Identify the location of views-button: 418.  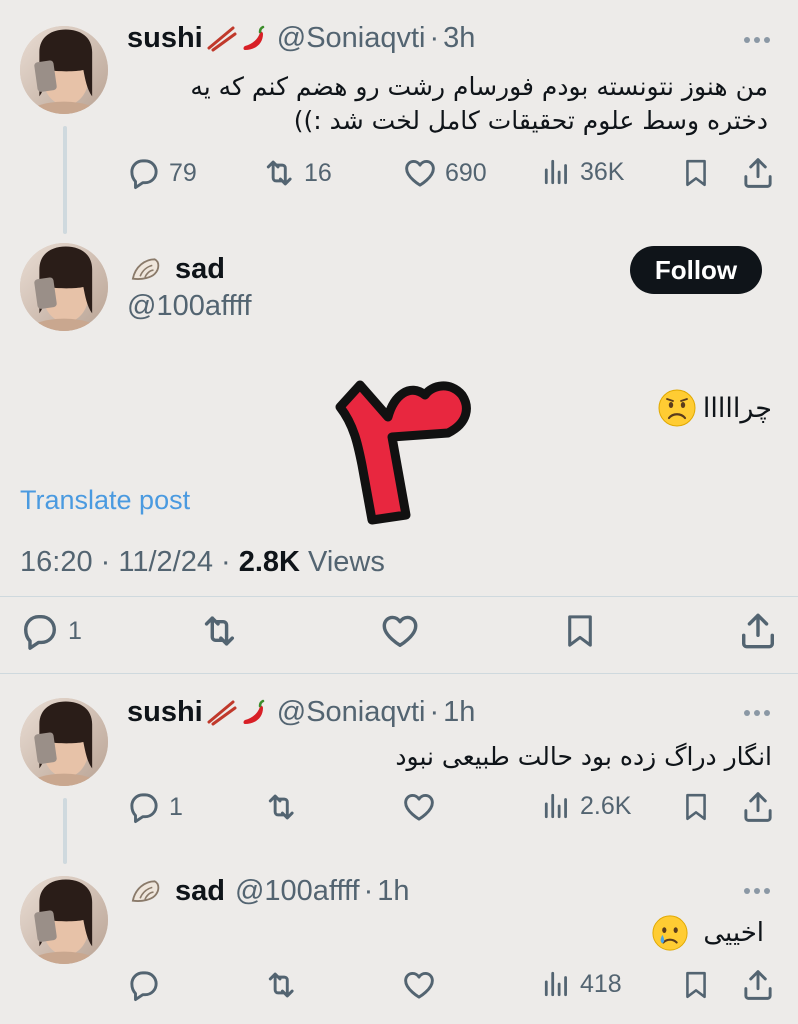
(582, 984).